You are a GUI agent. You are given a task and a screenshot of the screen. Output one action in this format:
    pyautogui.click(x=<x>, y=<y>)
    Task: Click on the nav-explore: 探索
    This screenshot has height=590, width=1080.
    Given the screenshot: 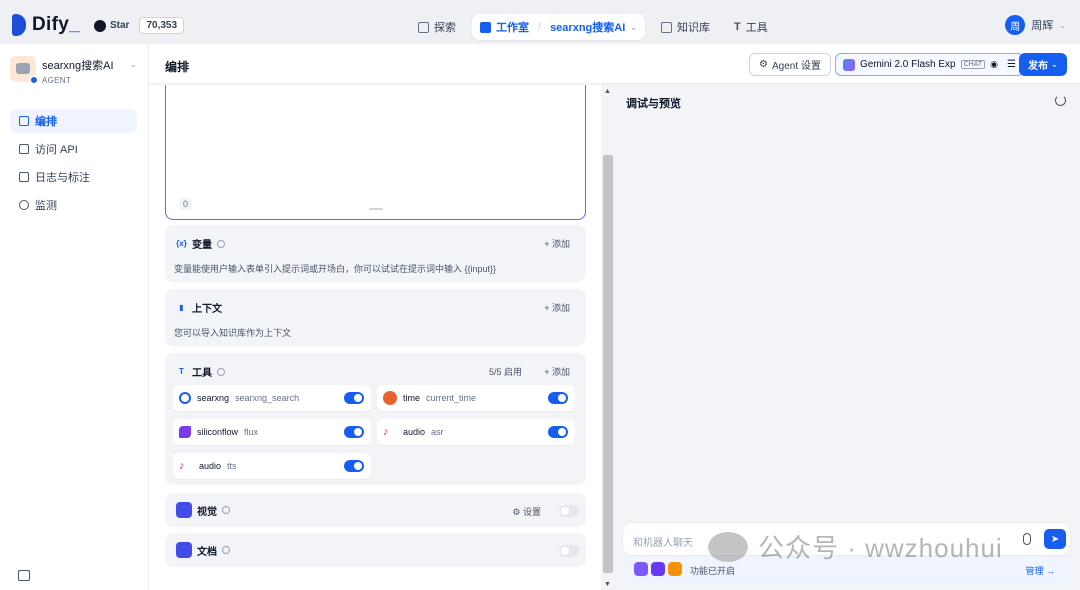 What is the action you would take?
    pyautogui.click(x=437, y=27)
    